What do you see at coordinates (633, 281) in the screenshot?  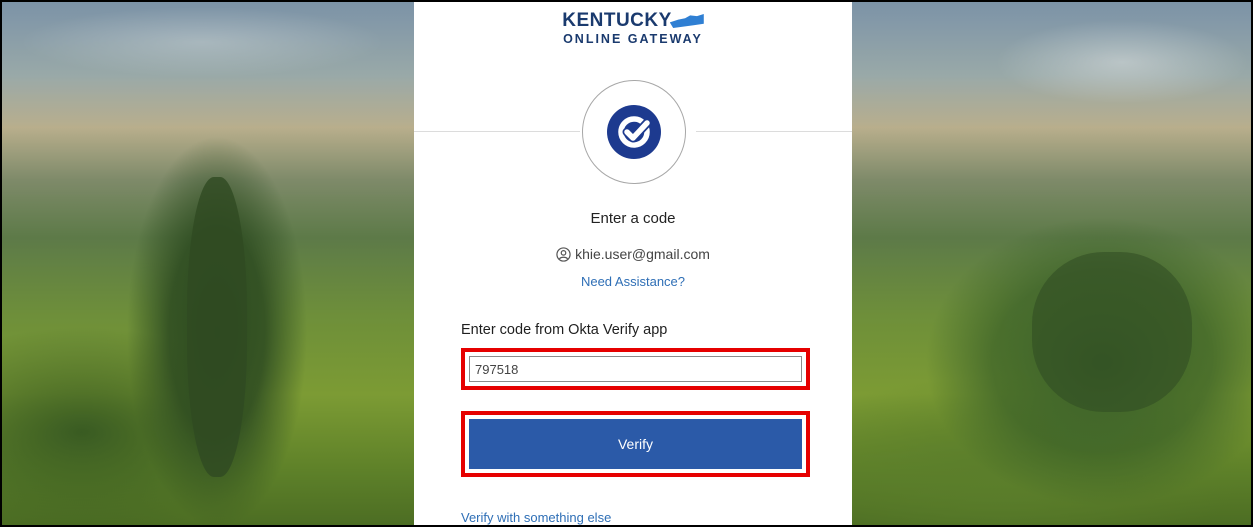 I see `need-assistance-link: Need Assistance?` at bounding box center [633, 281].